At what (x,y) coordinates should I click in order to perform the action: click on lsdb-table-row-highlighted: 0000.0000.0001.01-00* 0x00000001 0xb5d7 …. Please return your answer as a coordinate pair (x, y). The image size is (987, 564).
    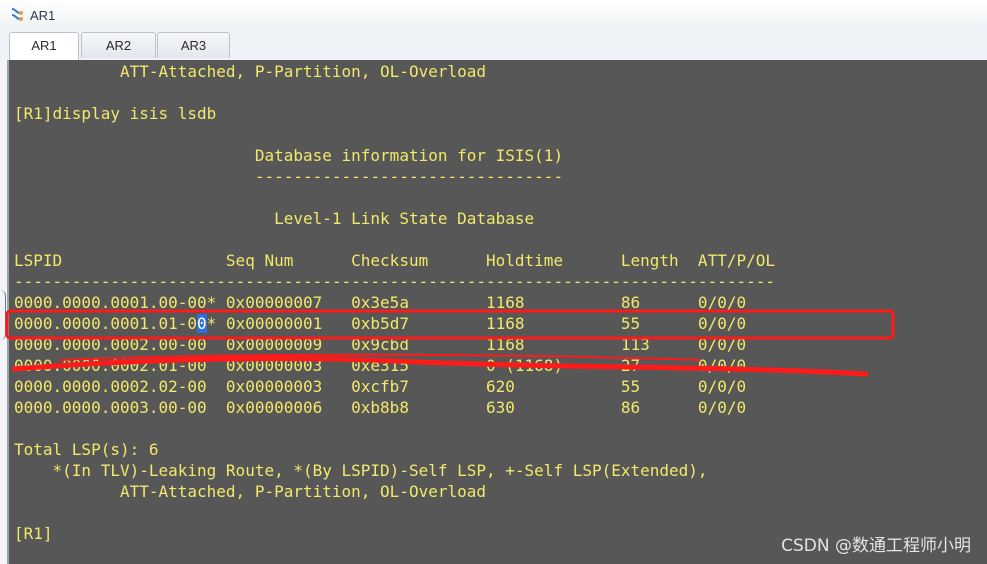
    Looking at the image, I should click on (380, 324).